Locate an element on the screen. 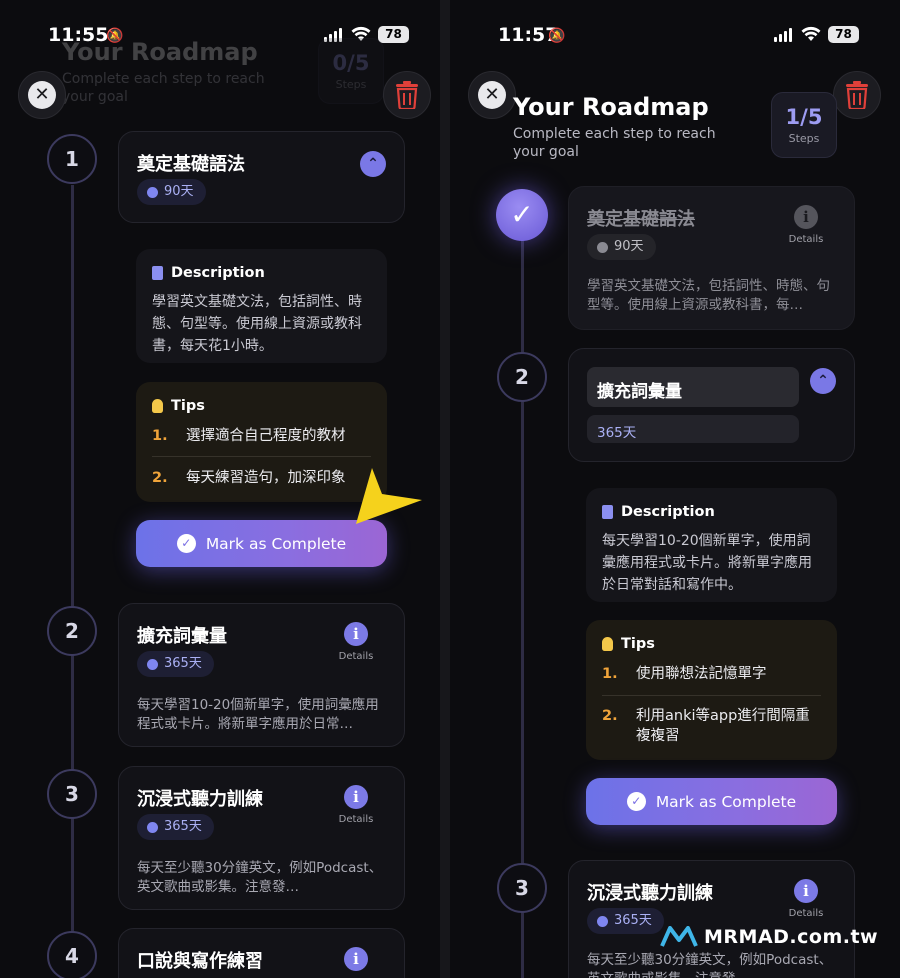  step-title: 擴充詞彙量 is located at coordinates (182, 636).